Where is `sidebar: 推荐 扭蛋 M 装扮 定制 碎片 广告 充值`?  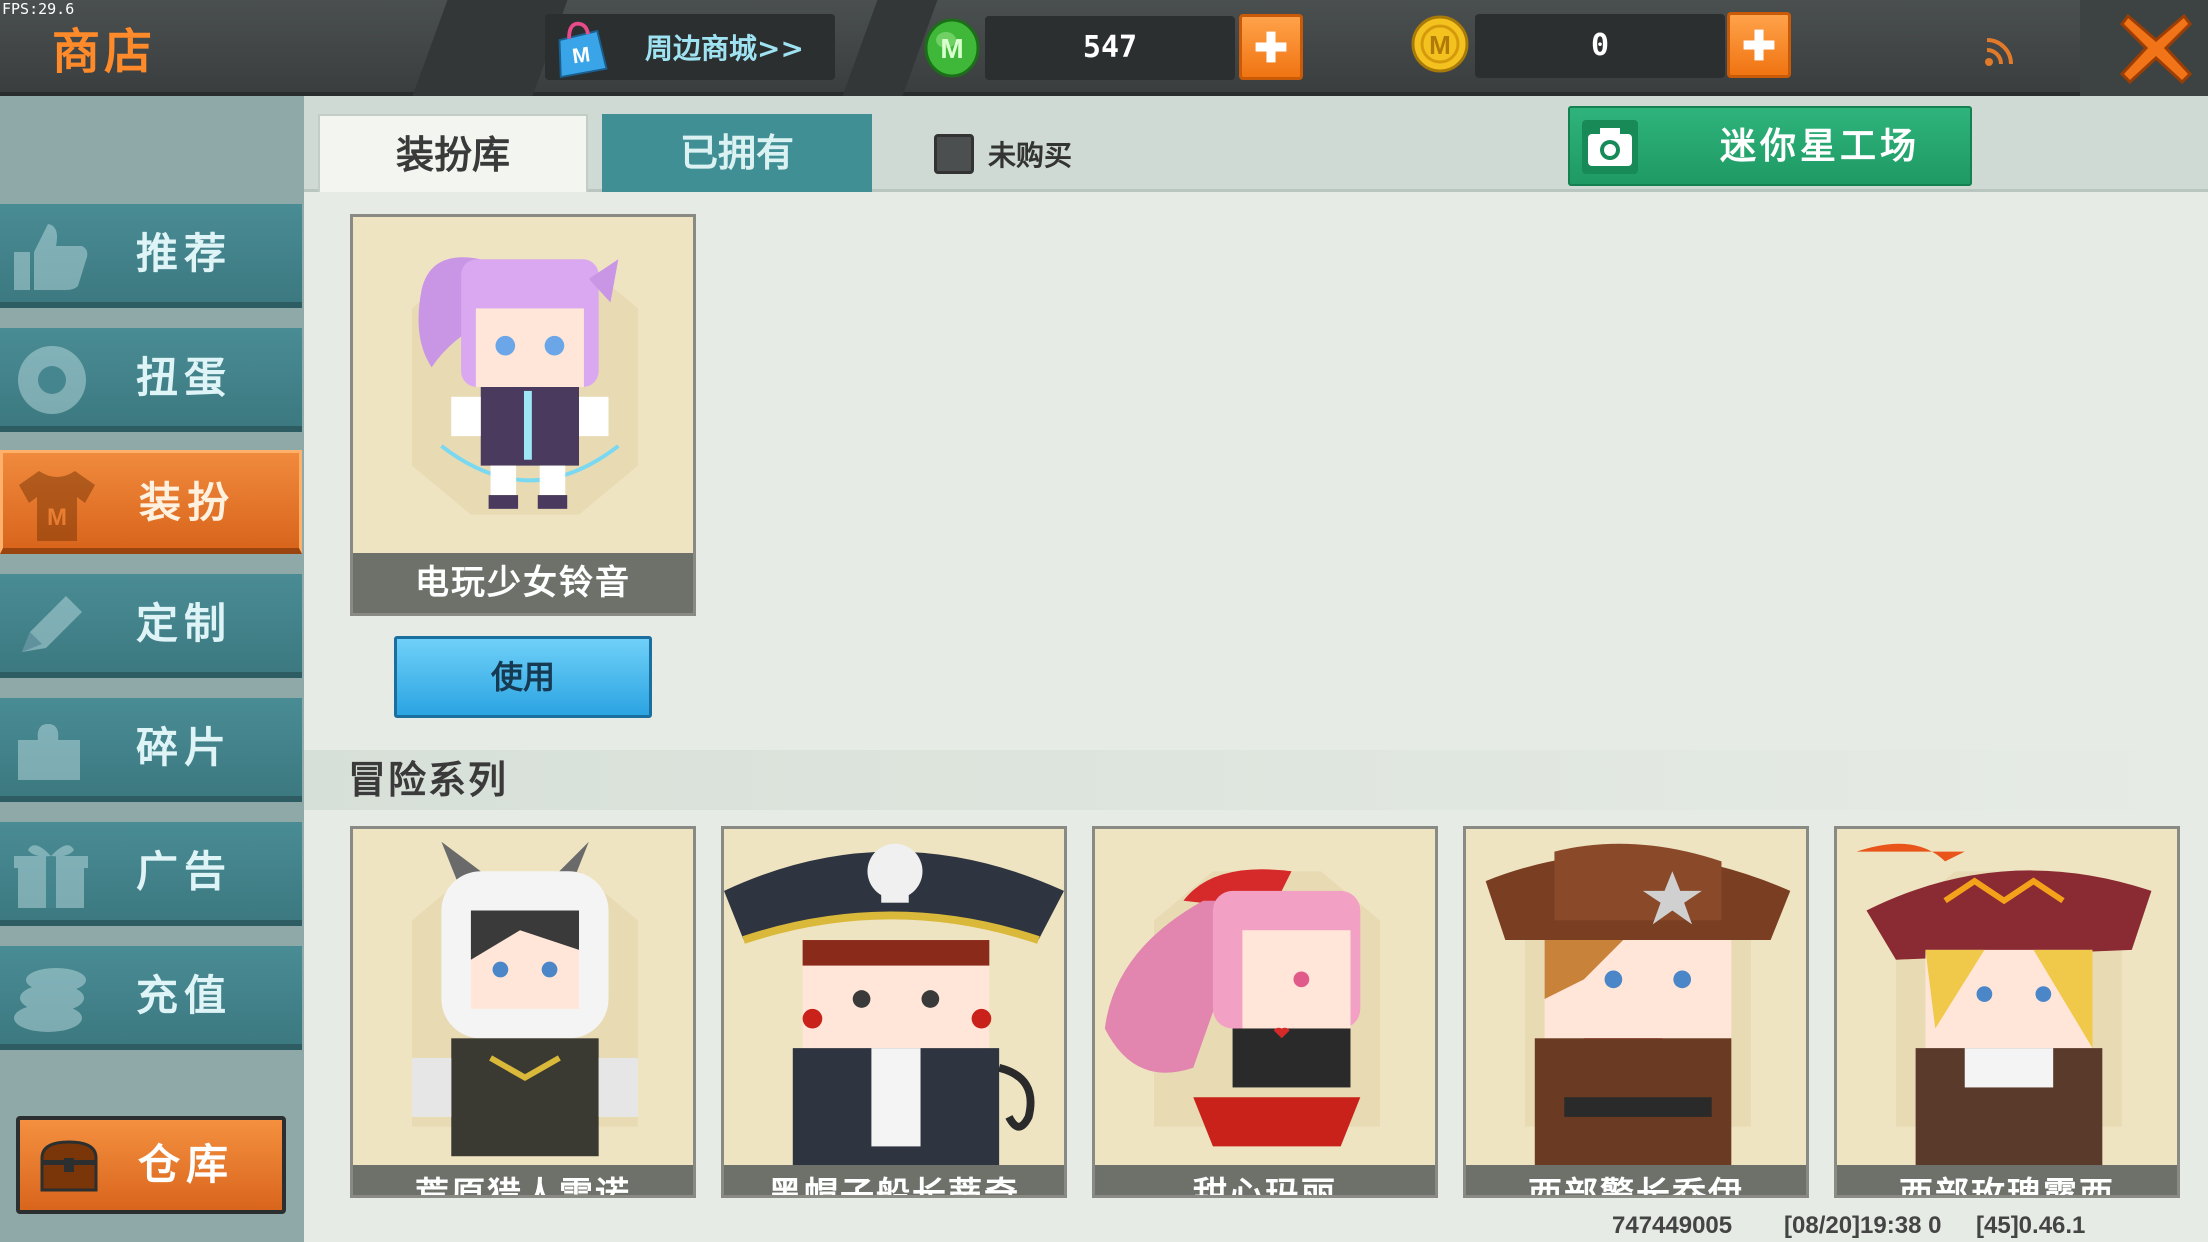
sidebar: 推荐 扭蛋 M 装扮 定制 碎片 广告 充值 is located at coordinates (152, 669).